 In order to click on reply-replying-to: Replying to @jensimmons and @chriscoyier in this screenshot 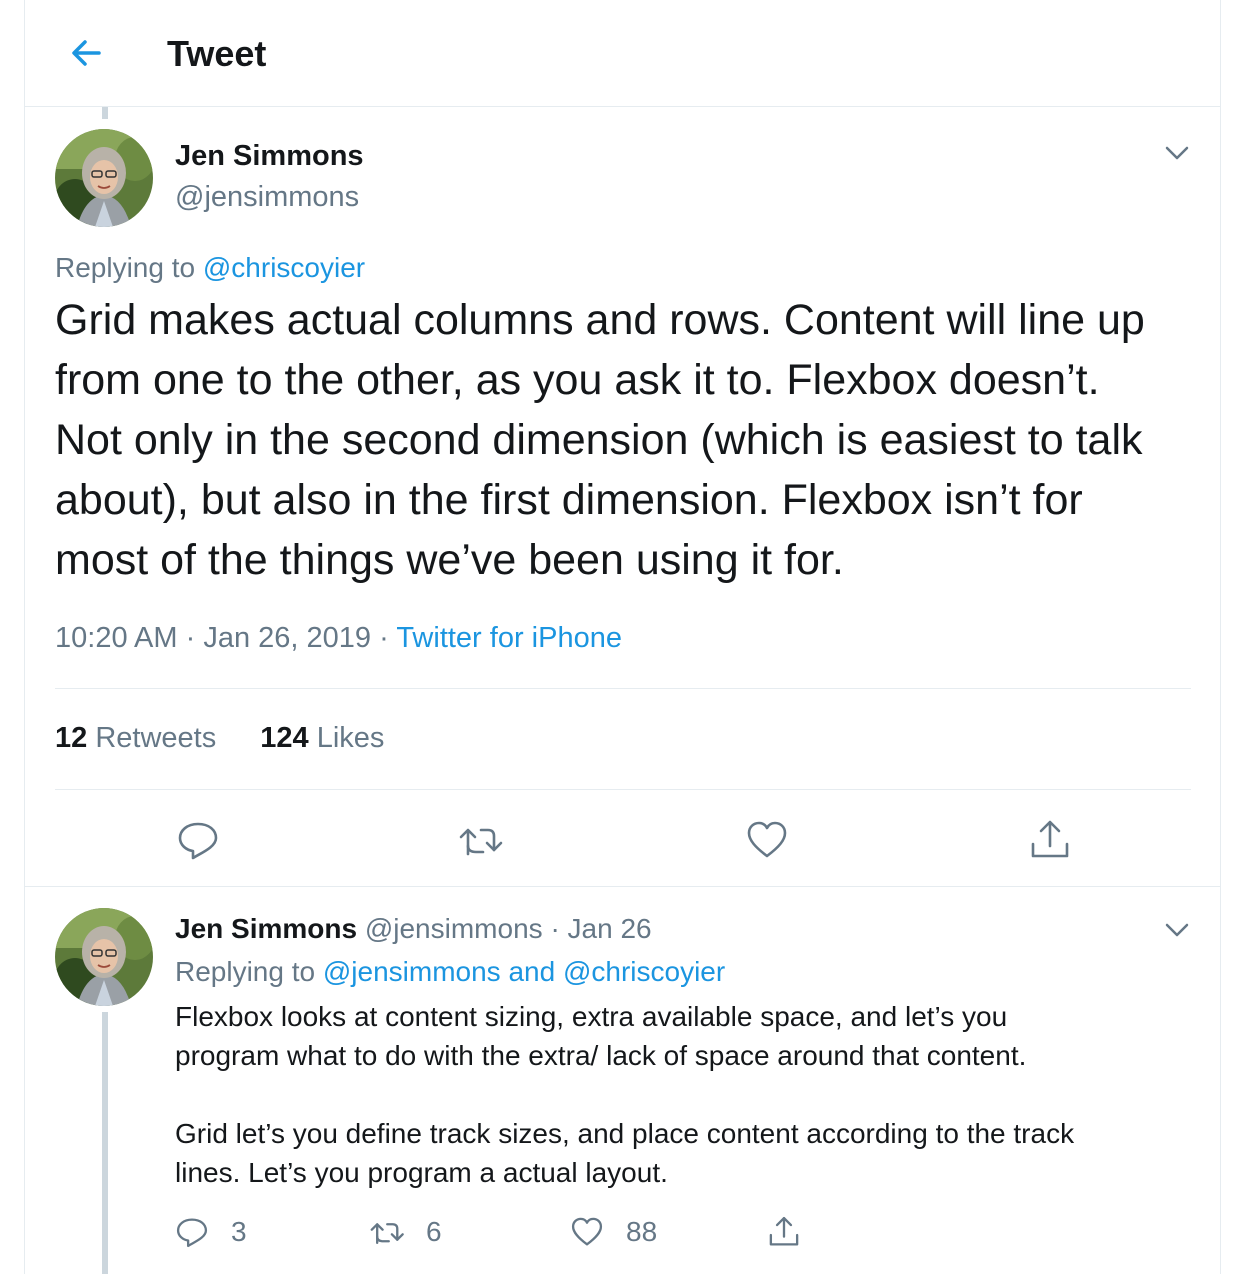, I will do `click(450, 972)`.